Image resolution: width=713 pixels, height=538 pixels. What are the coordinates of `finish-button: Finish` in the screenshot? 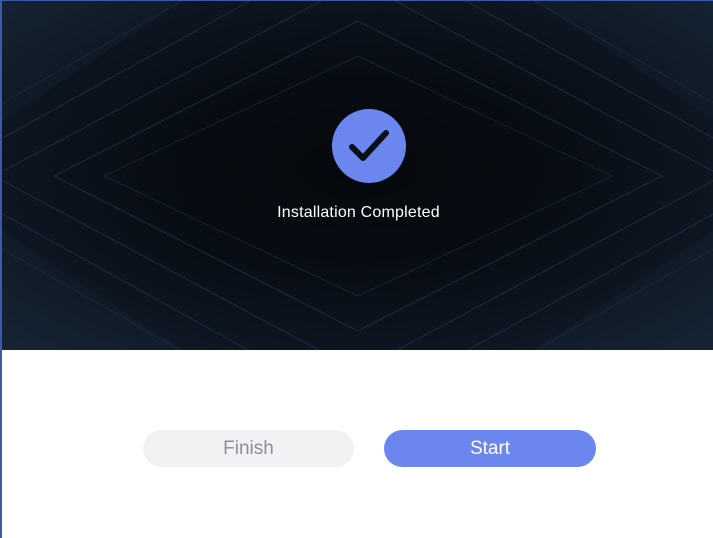 It's located at (248, 448).